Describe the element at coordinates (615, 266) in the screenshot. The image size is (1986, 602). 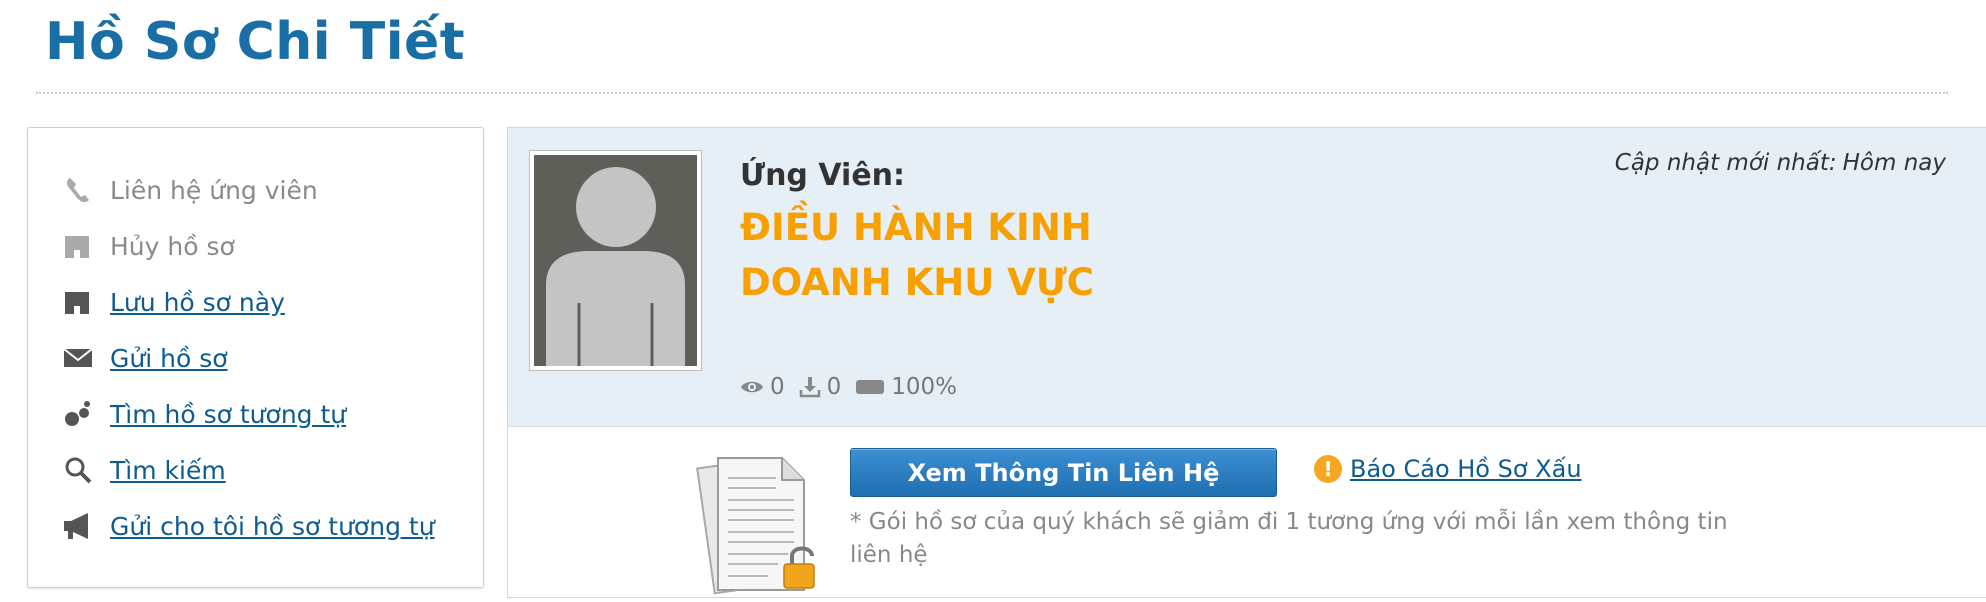
I see `avatar-placeholder-icon` at that location.